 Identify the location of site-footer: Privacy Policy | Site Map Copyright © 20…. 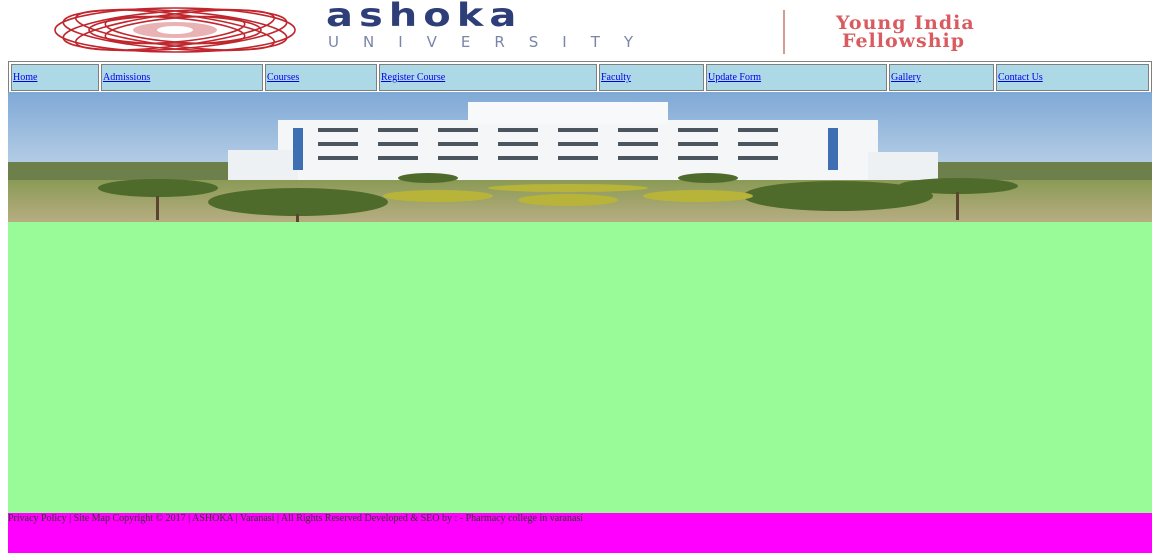
(580, 533).